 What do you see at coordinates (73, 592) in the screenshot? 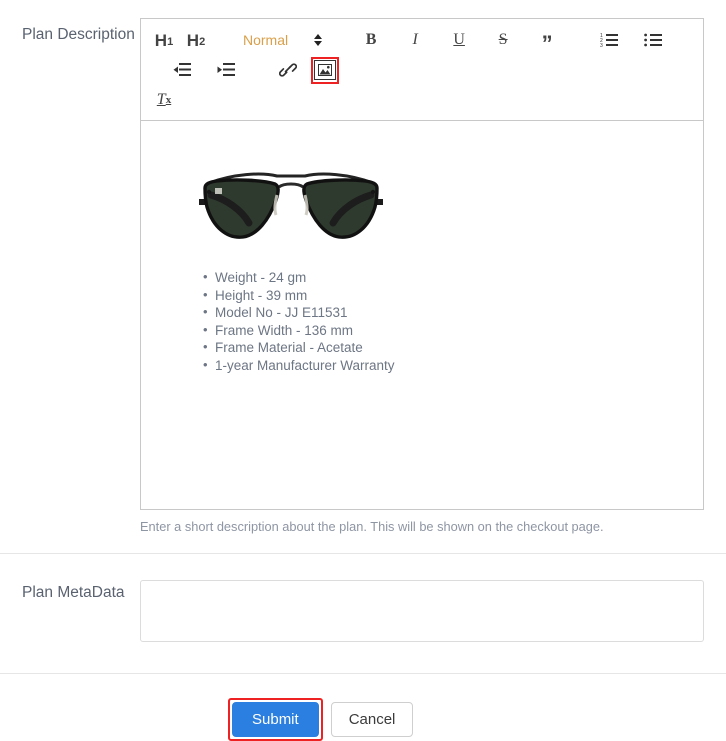
I see `plan-metadata-label: Plan MetaData` at bounding box center [73, 592].